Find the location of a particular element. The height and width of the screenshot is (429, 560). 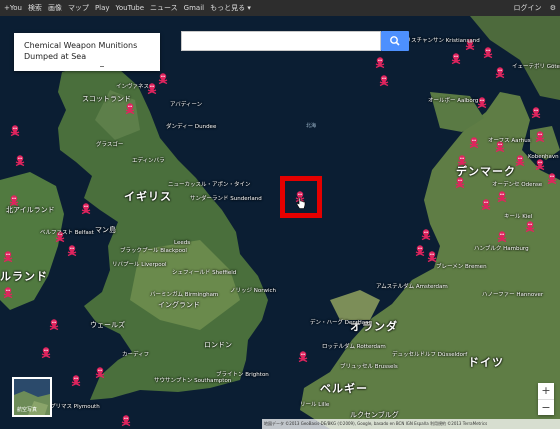

label-kristiansand: クリスチャンサン Kristiansand is located at coordinates (440, 41).